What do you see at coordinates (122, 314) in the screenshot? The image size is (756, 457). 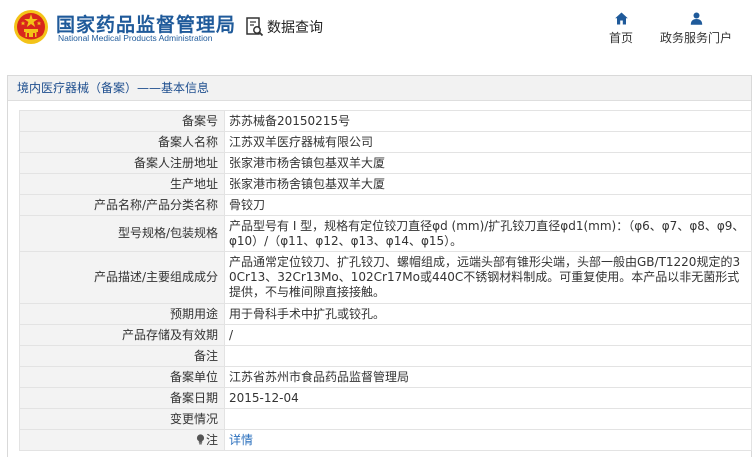 I see `row-label: 预期用途` at bounding box center [122, 314].